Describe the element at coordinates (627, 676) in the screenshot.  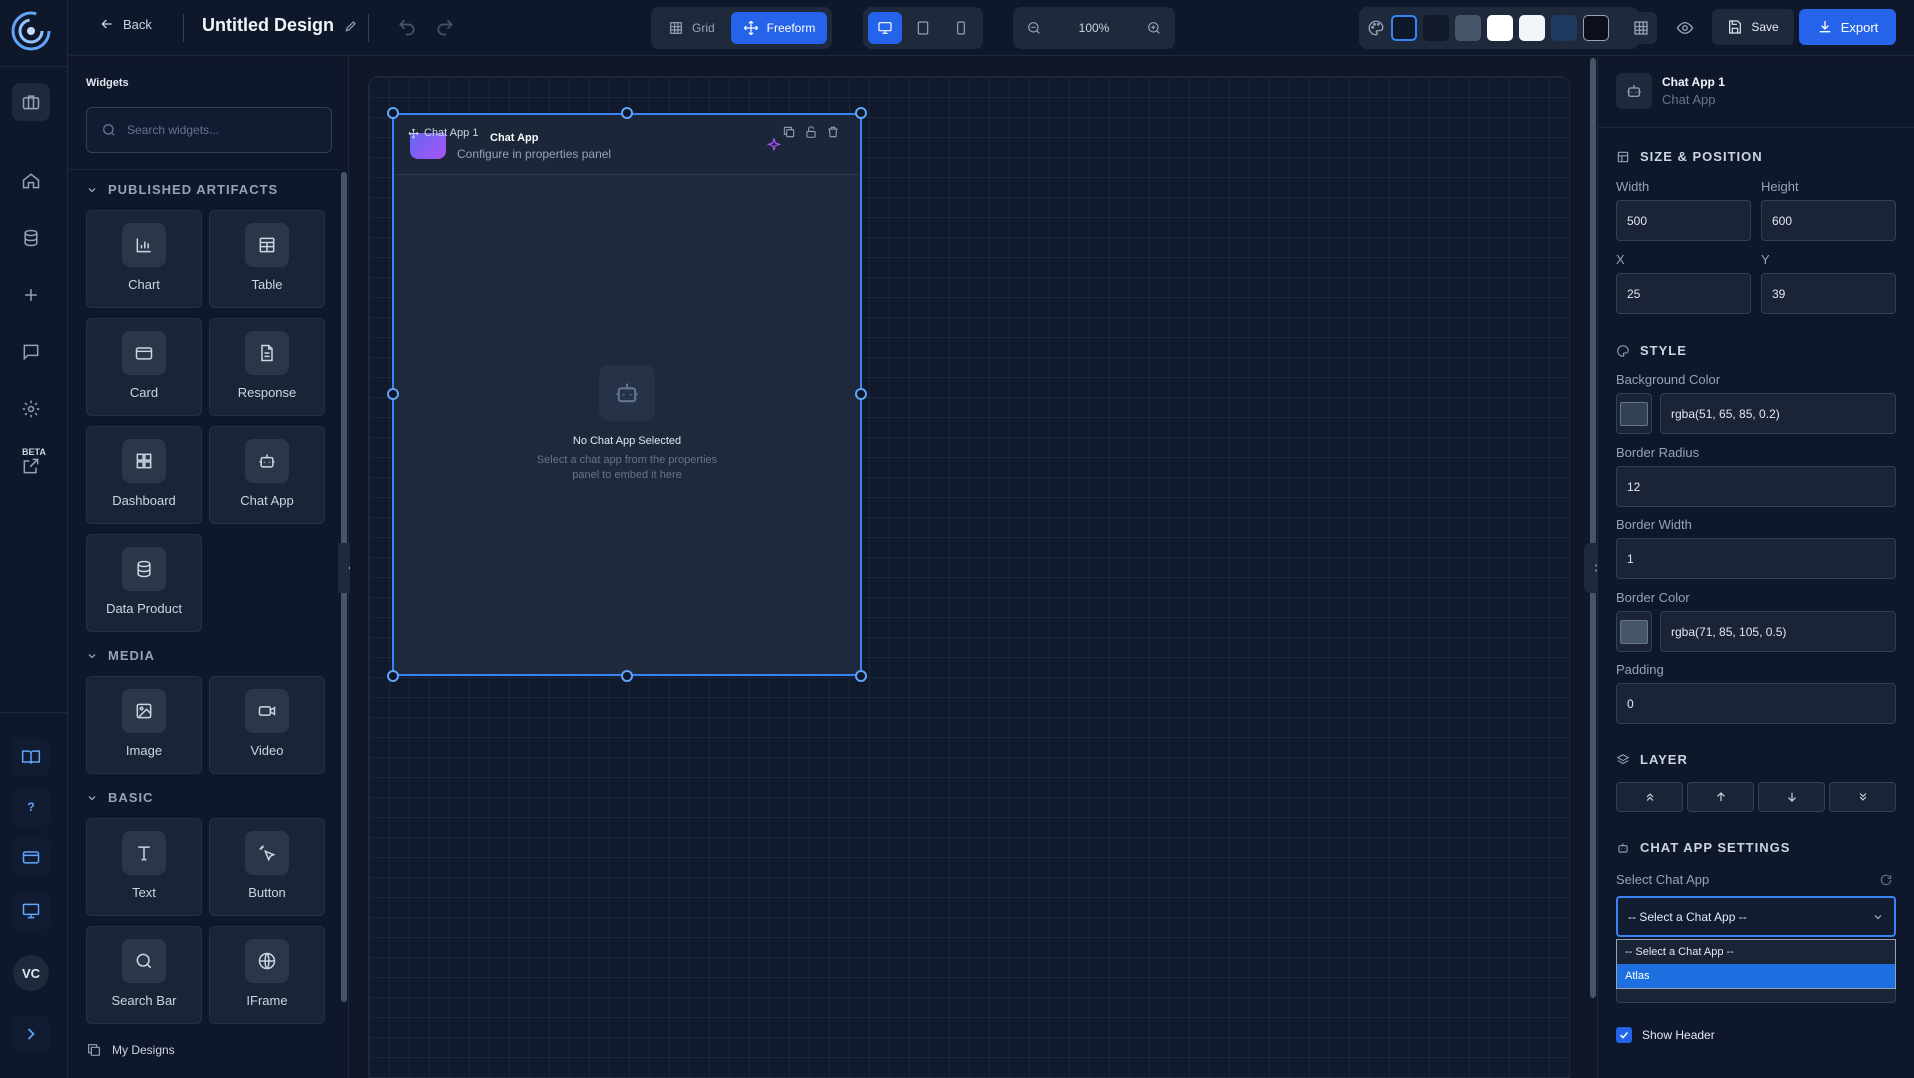
I see `resize-handle-s` at that location.